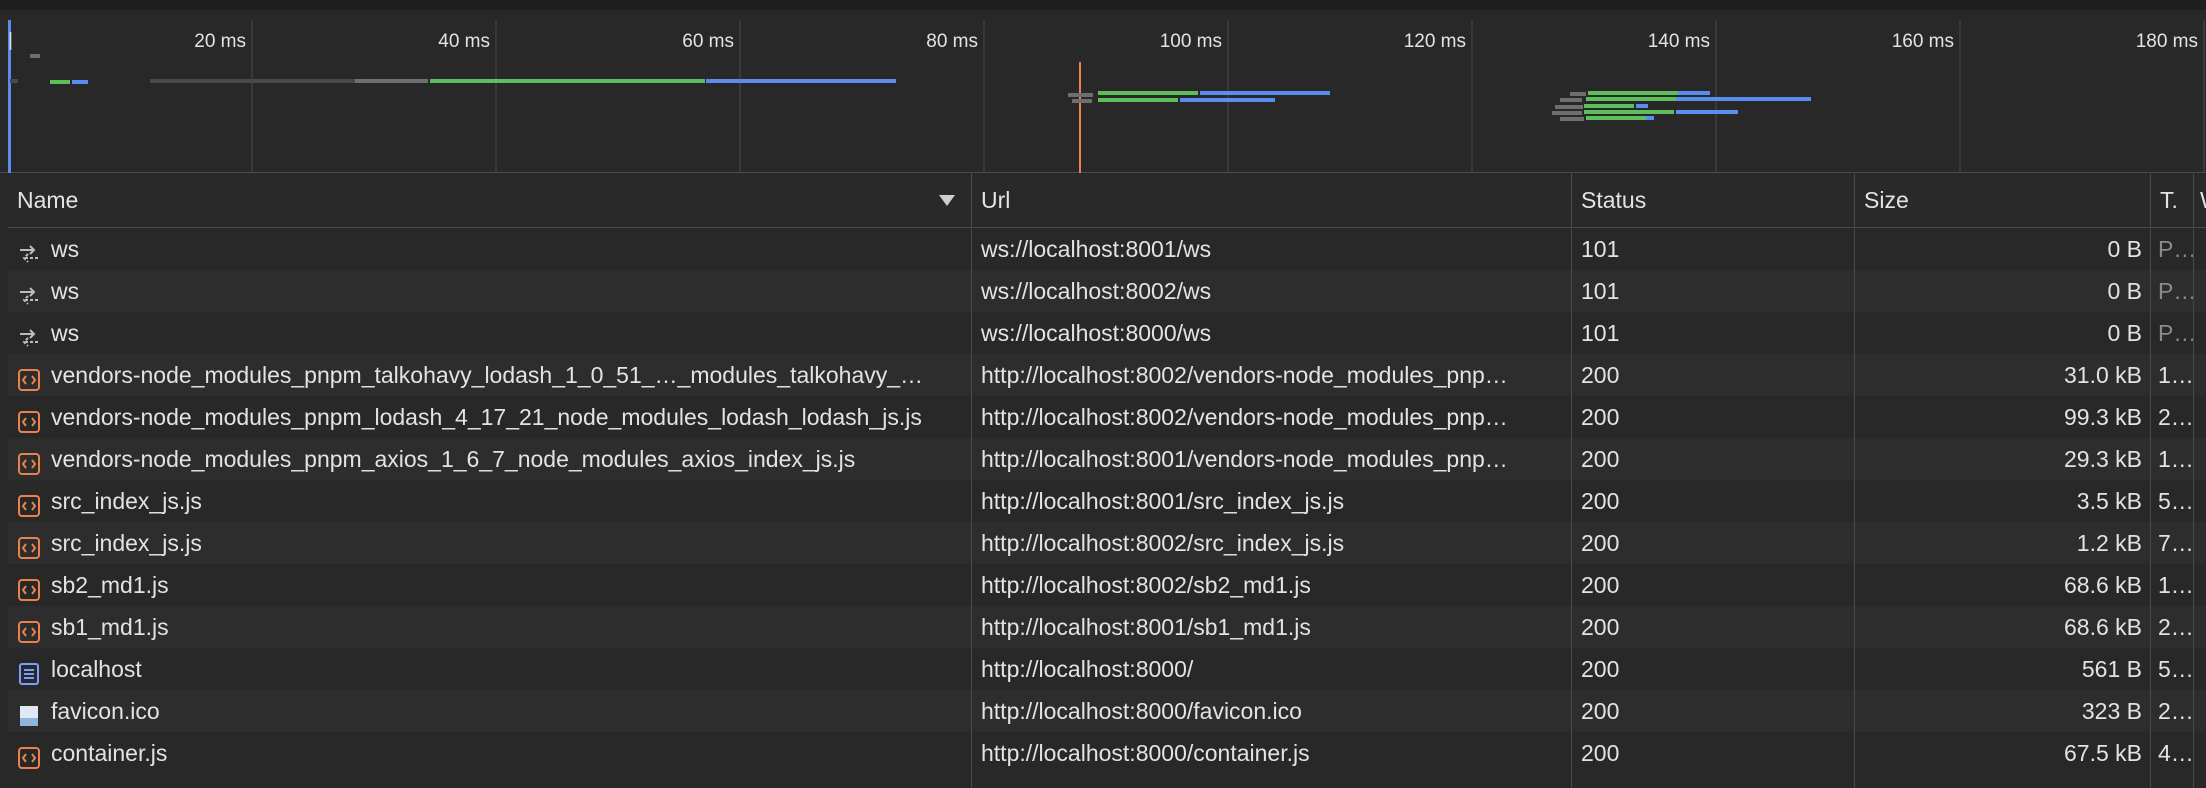 The image size is (2206, 788). I want to click on url-cell: ws://localhost:8000/ws, so click(1272, 333).